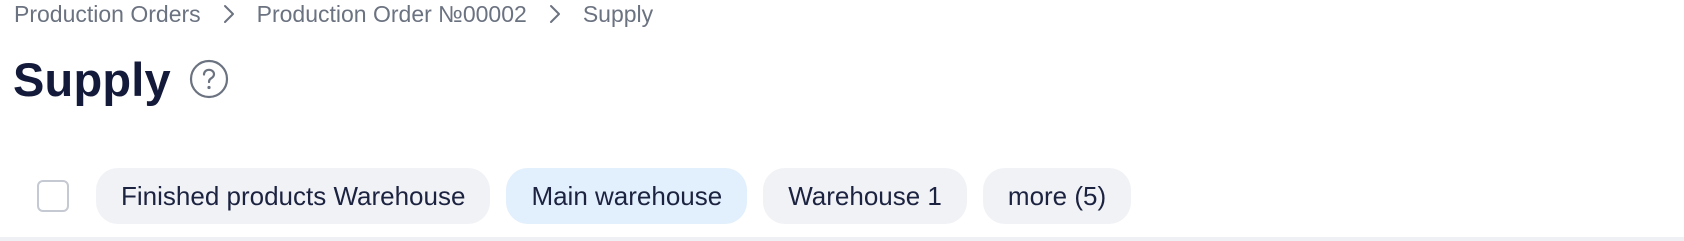 The width and height of the screenshot is (1684, 241). What do you see at coordinates (1057, 196) in the screenshot?
I see `chip-more: more (5)` at bounding box center [1057, 196].